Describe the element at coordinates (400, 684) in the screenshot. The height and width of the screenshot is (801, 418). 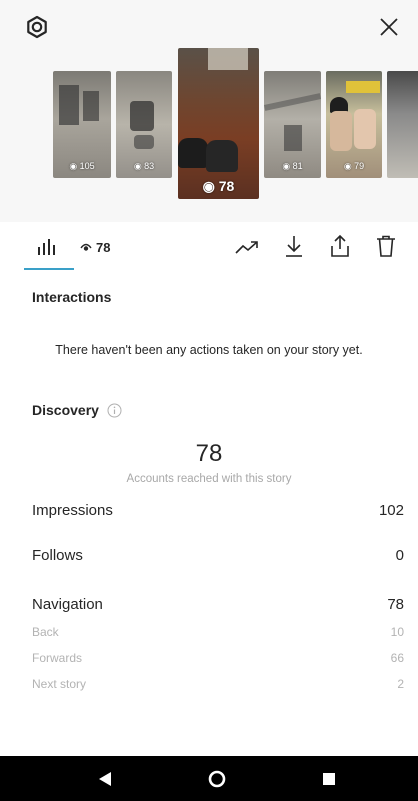
I see `metric-value: 2` at that location.